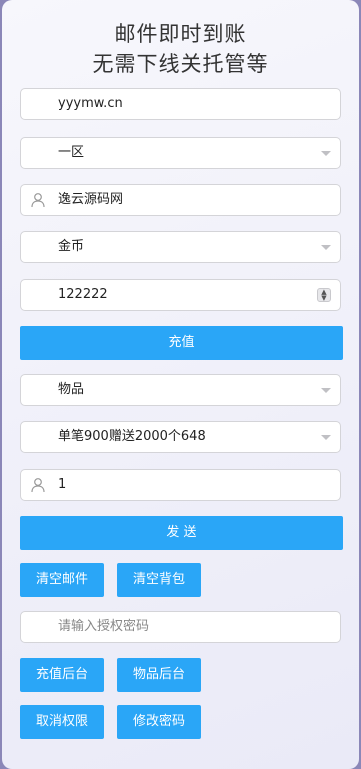  I want to click on currency-select: 金币, so click(180, 247).